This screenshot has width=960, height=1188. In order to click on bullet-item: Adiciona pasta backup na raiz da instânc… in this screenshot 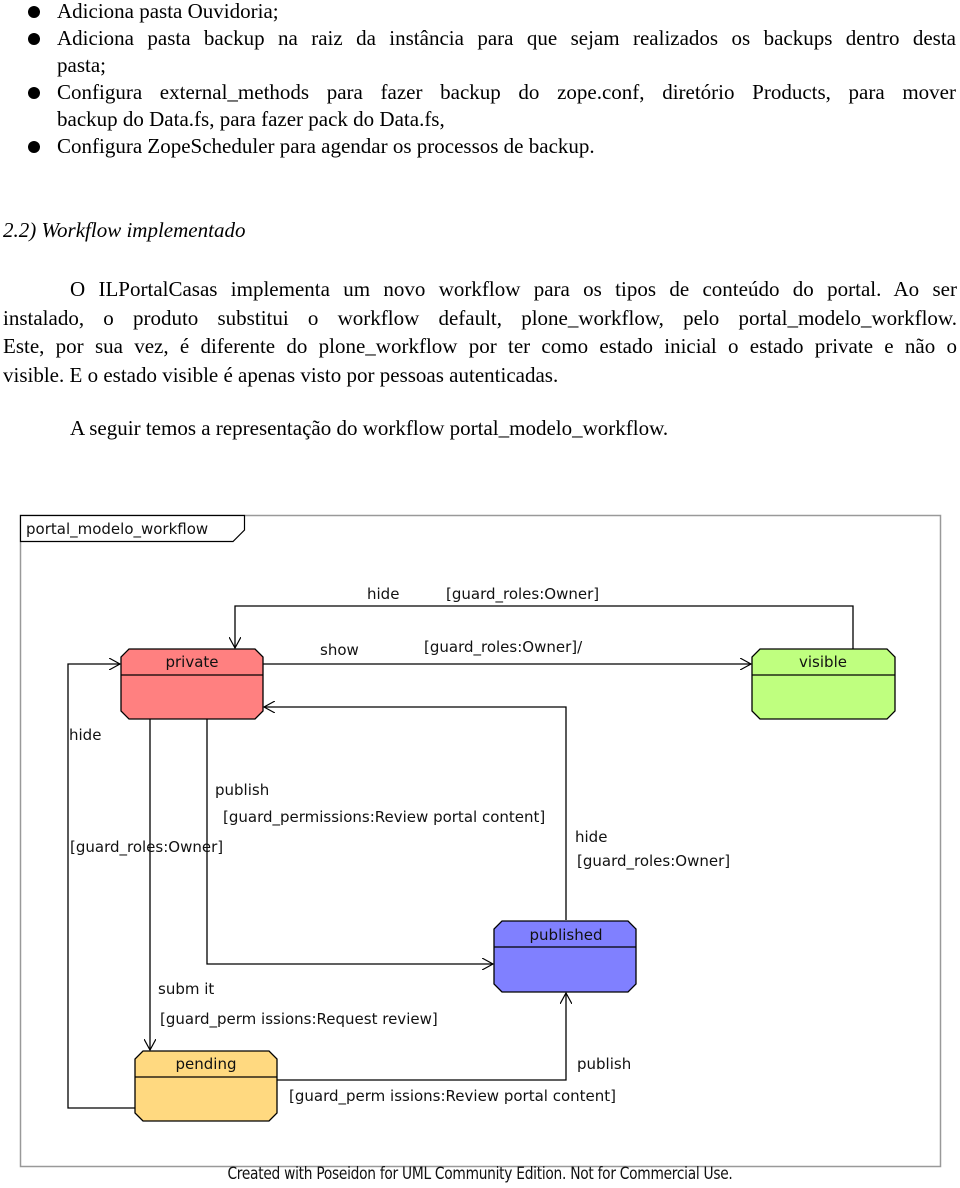, I will do `click(480, 51)`.